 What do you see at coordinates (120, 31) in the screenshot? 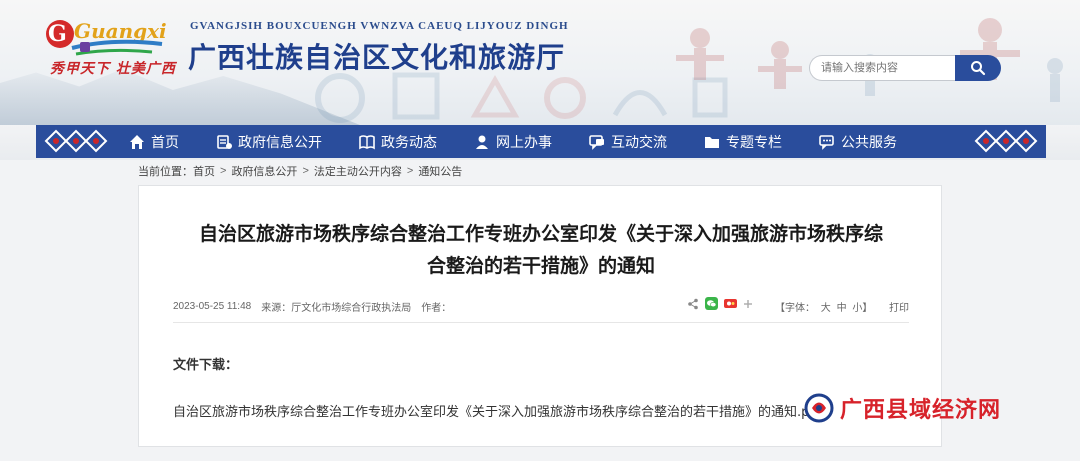
I see `logo-wordmark: Guangxi` at bounding box center [120, 31].